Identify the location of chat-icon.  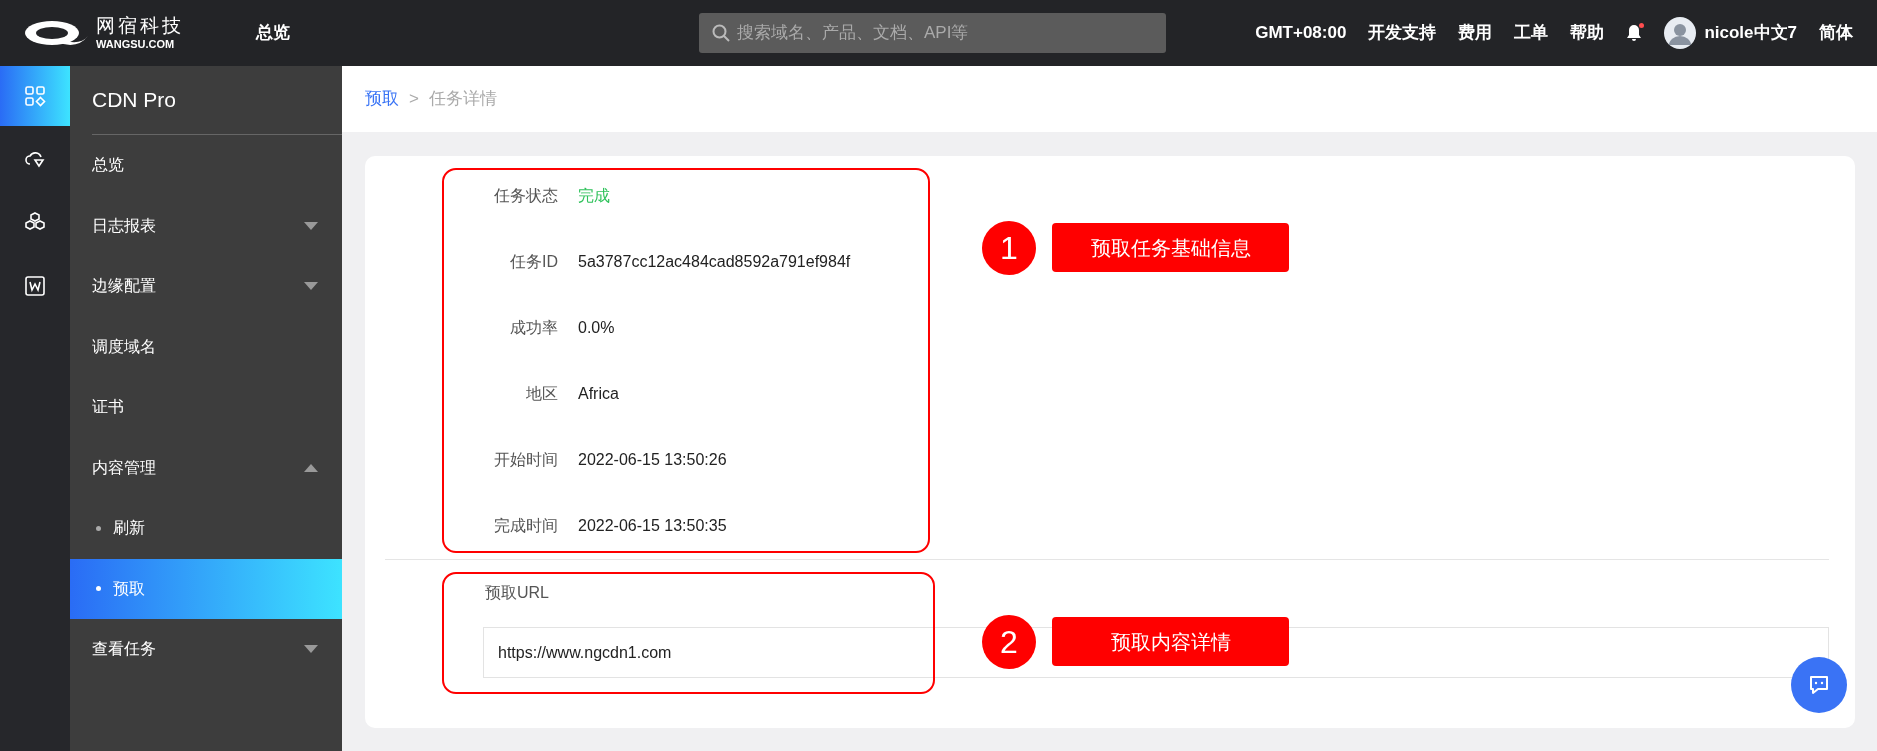
(1819, 685).